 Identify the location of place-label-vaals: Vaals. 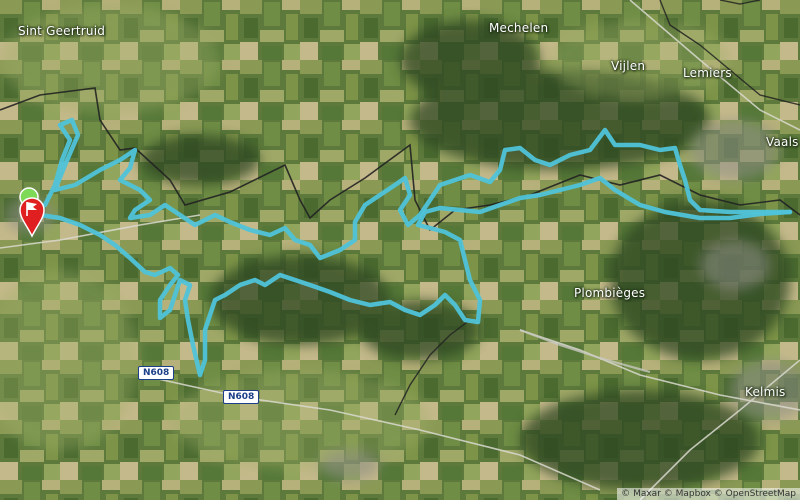
(782, 142).